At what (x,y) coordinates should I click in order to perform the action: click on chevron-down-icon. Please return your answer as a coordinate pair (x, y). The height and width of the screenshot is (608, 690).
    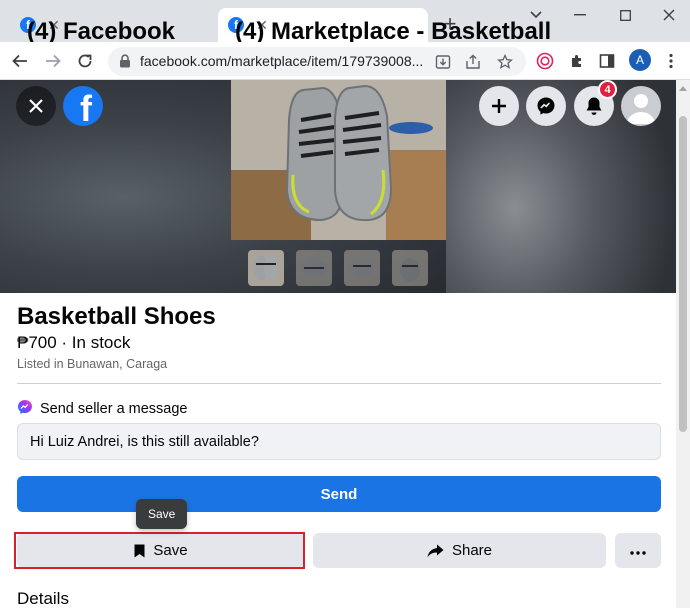
    Looking at the image, I should click on (536, 15).